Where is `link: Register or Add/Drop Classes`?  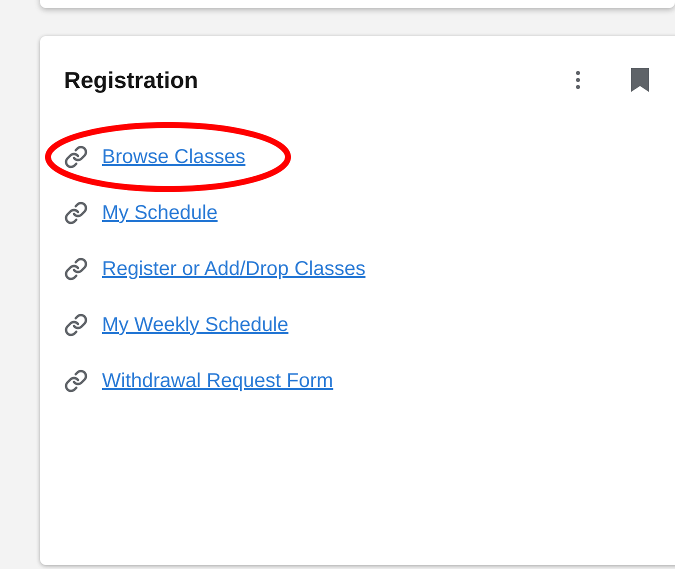 link: Register or Add/Drop Classes is located at coordinates (234, 269).